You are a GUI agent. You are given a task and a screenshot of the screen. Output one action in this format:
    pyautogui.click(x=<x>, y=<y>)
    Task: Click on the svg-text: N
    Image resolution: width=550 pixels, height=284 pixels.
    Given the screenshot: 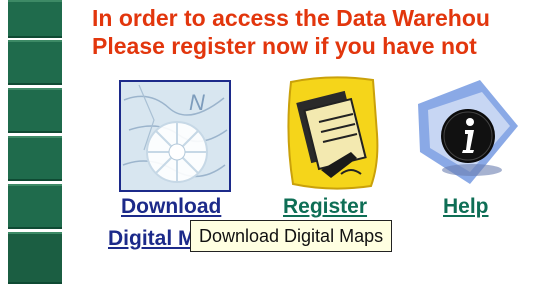 What is the action you would take?
    pyautogui.click(x=197, y=102)
    